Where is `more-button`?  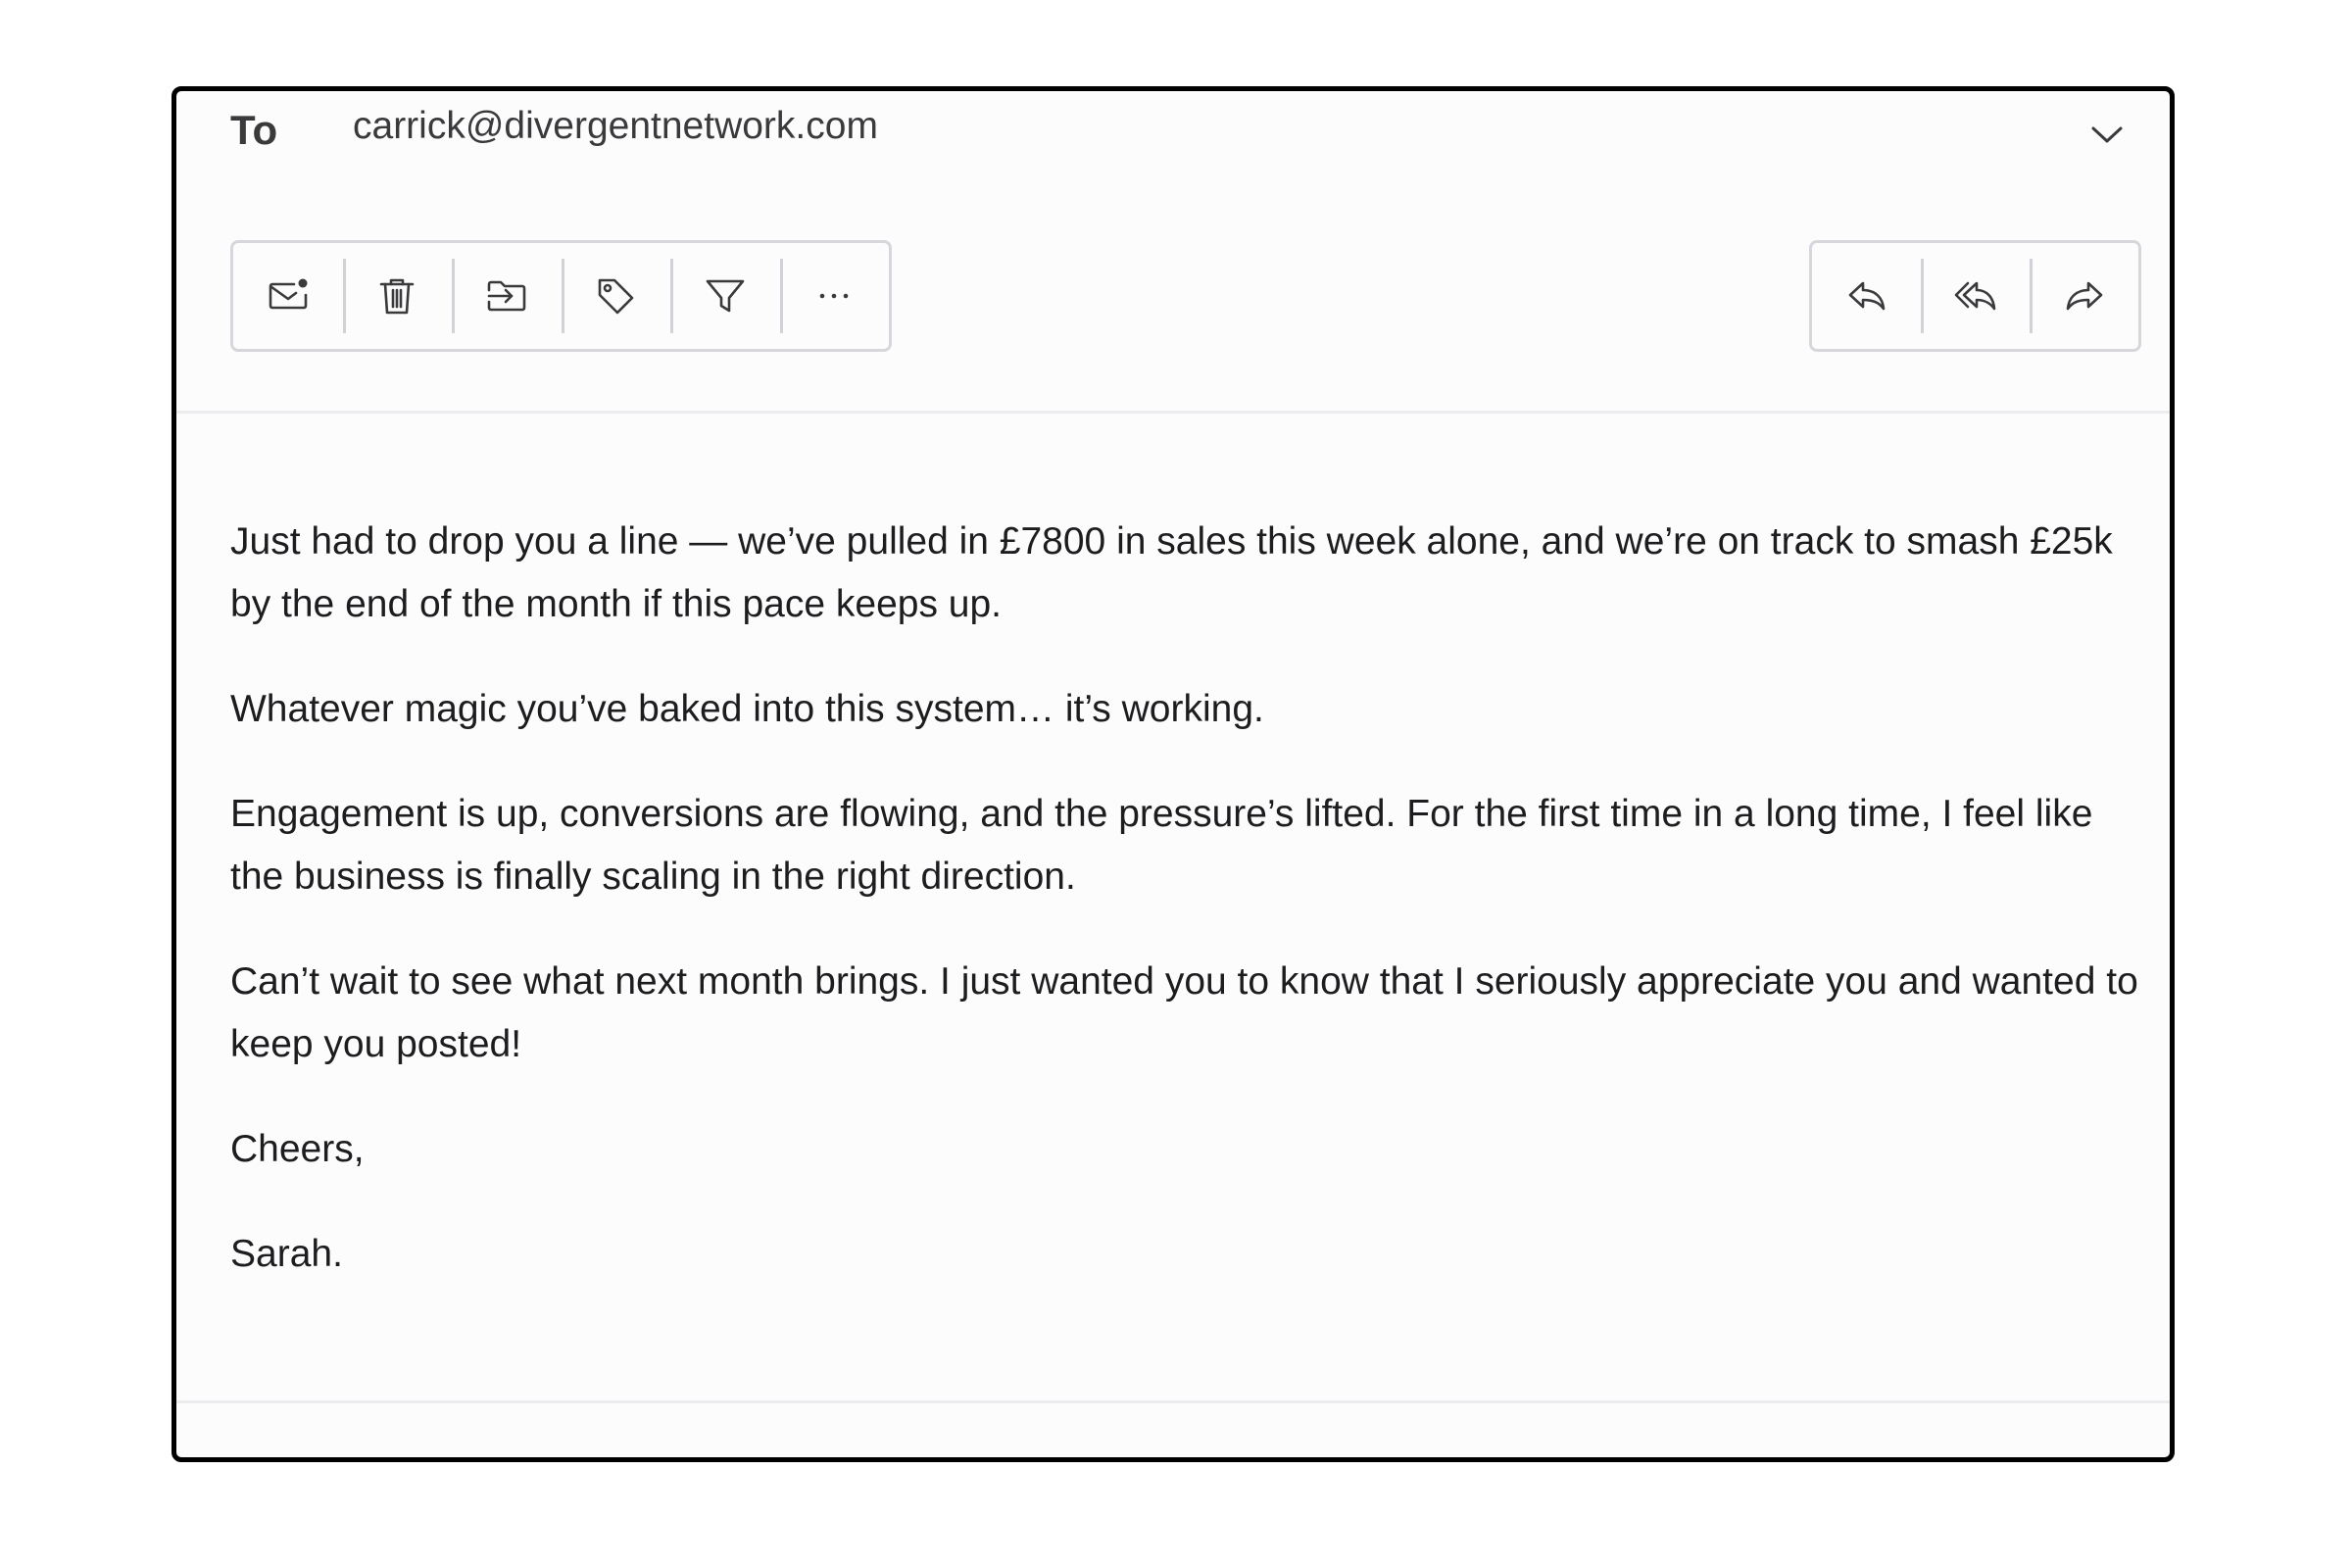 more-button is located at coordinates (834, 296).